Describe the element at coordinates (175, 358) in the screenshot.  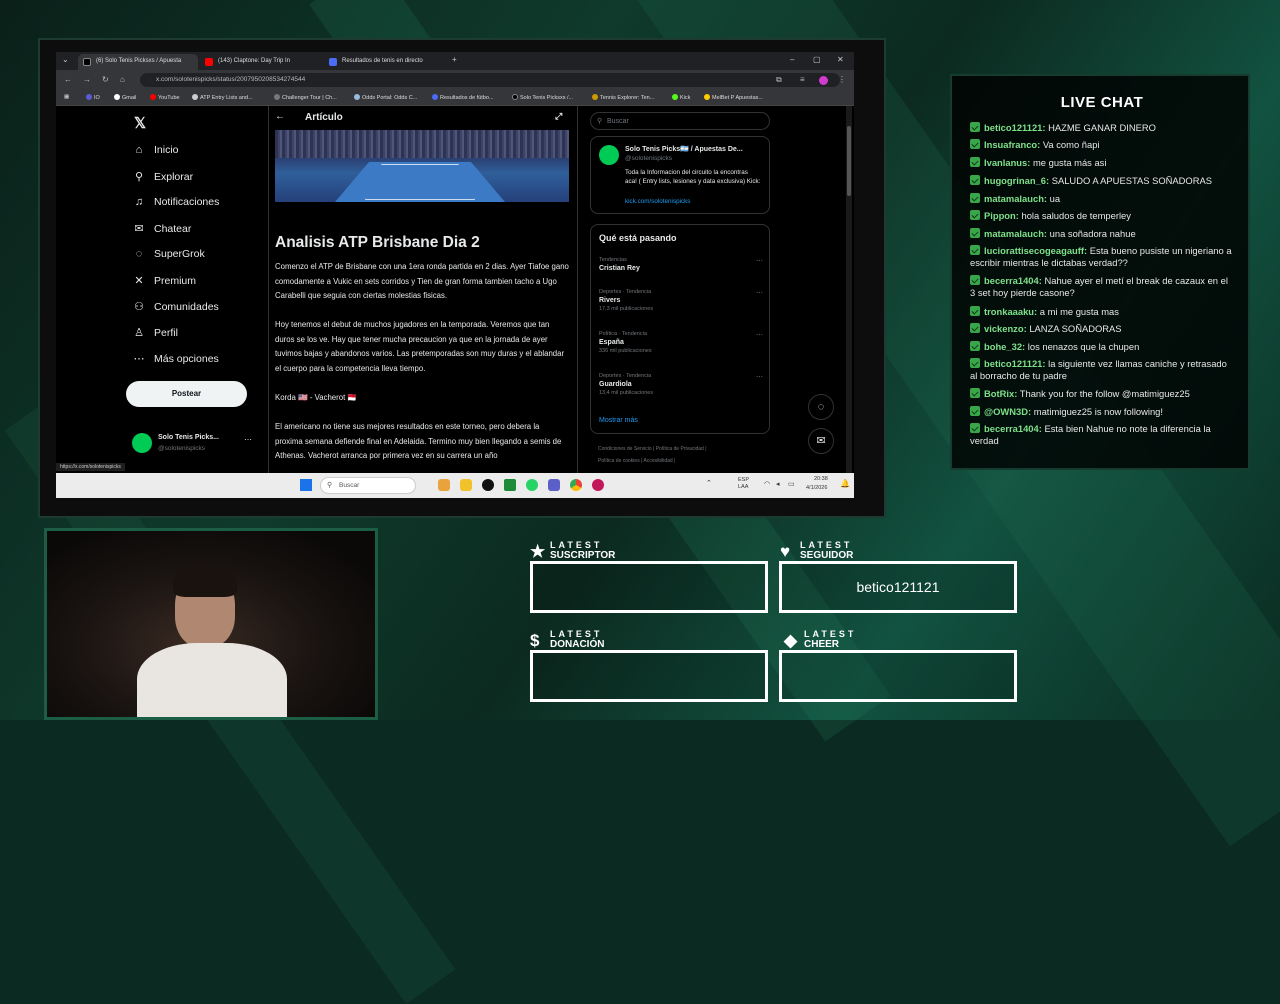
I see `nav-item-mas-opciones: ⋯ Más opciones` at that location.